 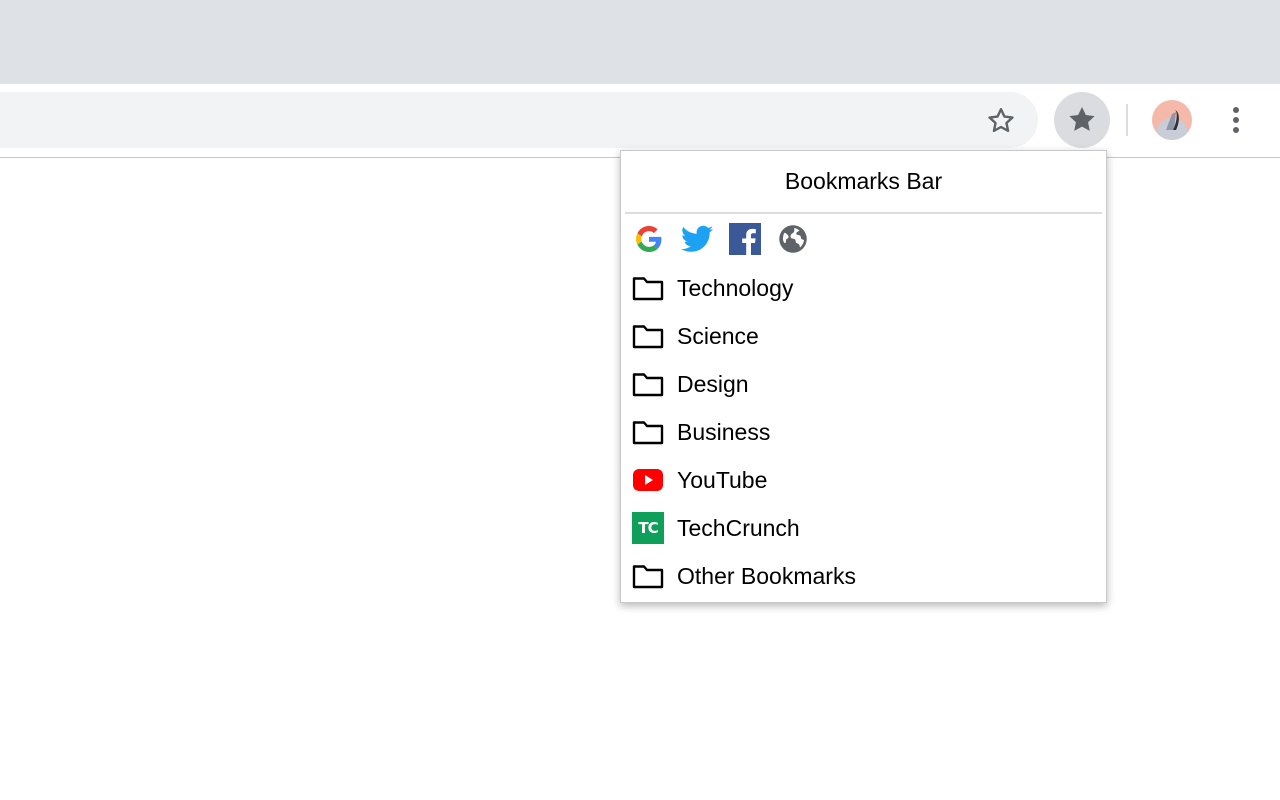 I want to click on globe-icon, so click(x=793, y=239).